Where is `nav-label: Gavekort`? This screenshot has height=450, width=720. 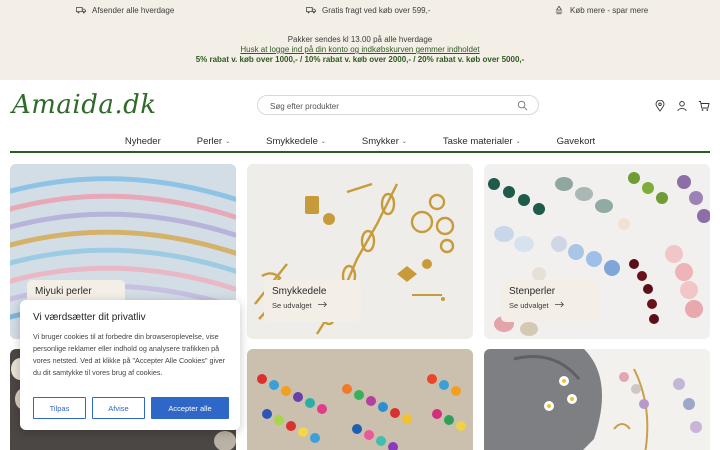 nav-label: Gavekort is located at coordinates (576, 141).